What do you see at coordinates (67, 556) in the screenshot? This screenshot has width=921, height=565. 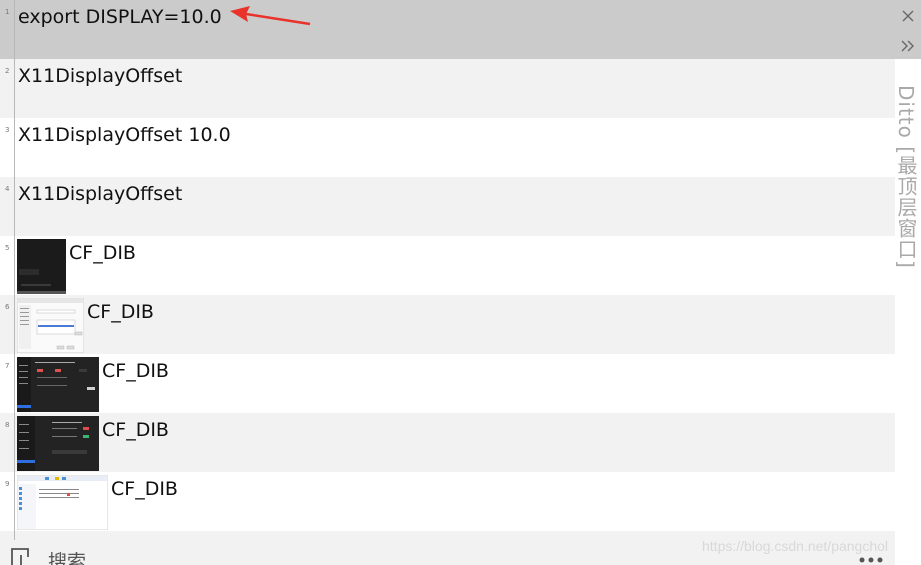 I see `search-input: 搜索` at bounding box center [67, 556].